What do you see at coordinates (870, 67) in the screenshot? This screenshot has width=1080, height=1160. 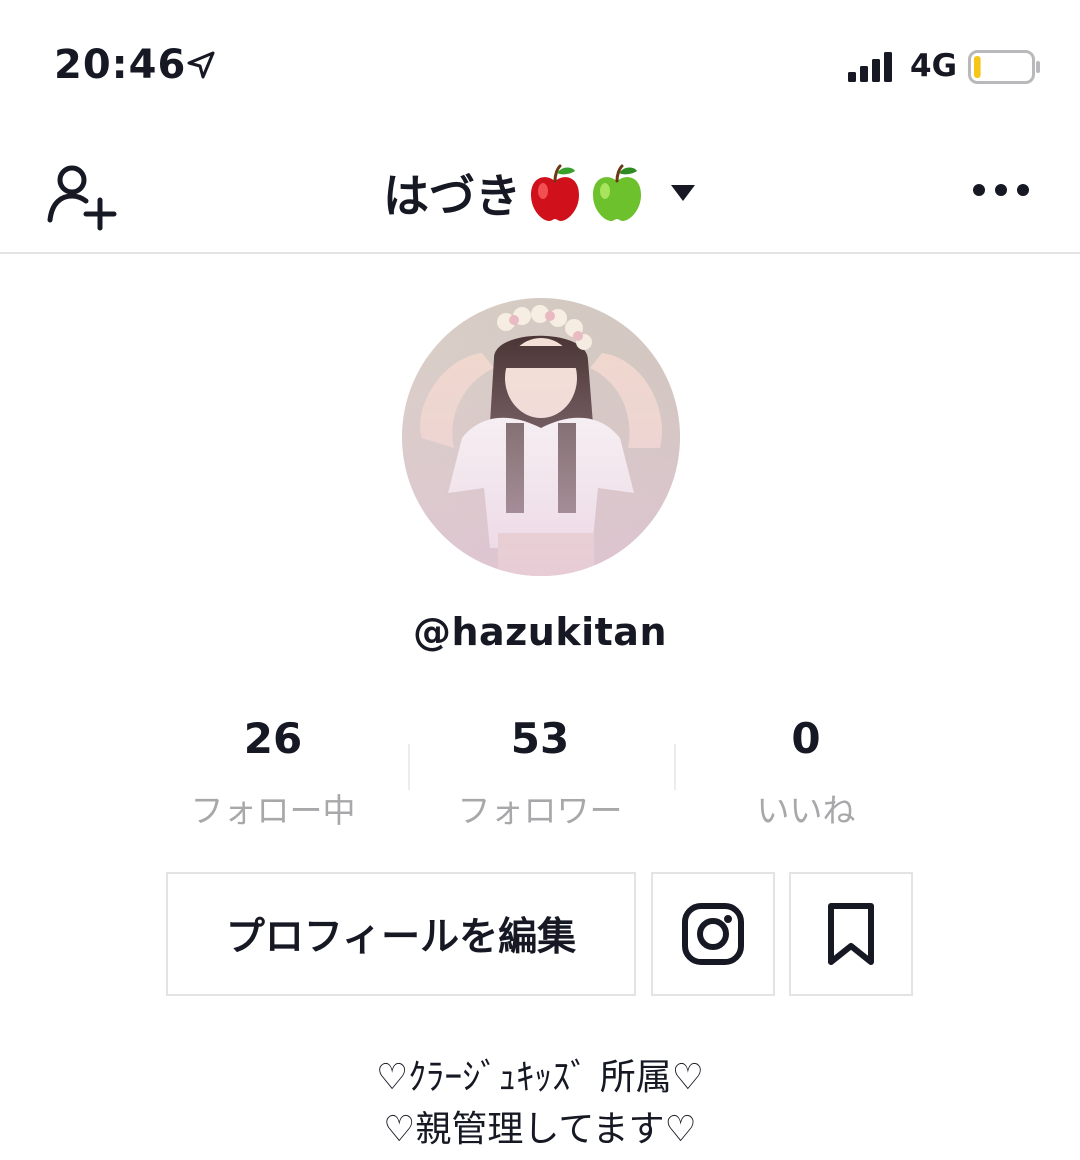 I see `signal-bars-icon` at bounding box center [870, 67].